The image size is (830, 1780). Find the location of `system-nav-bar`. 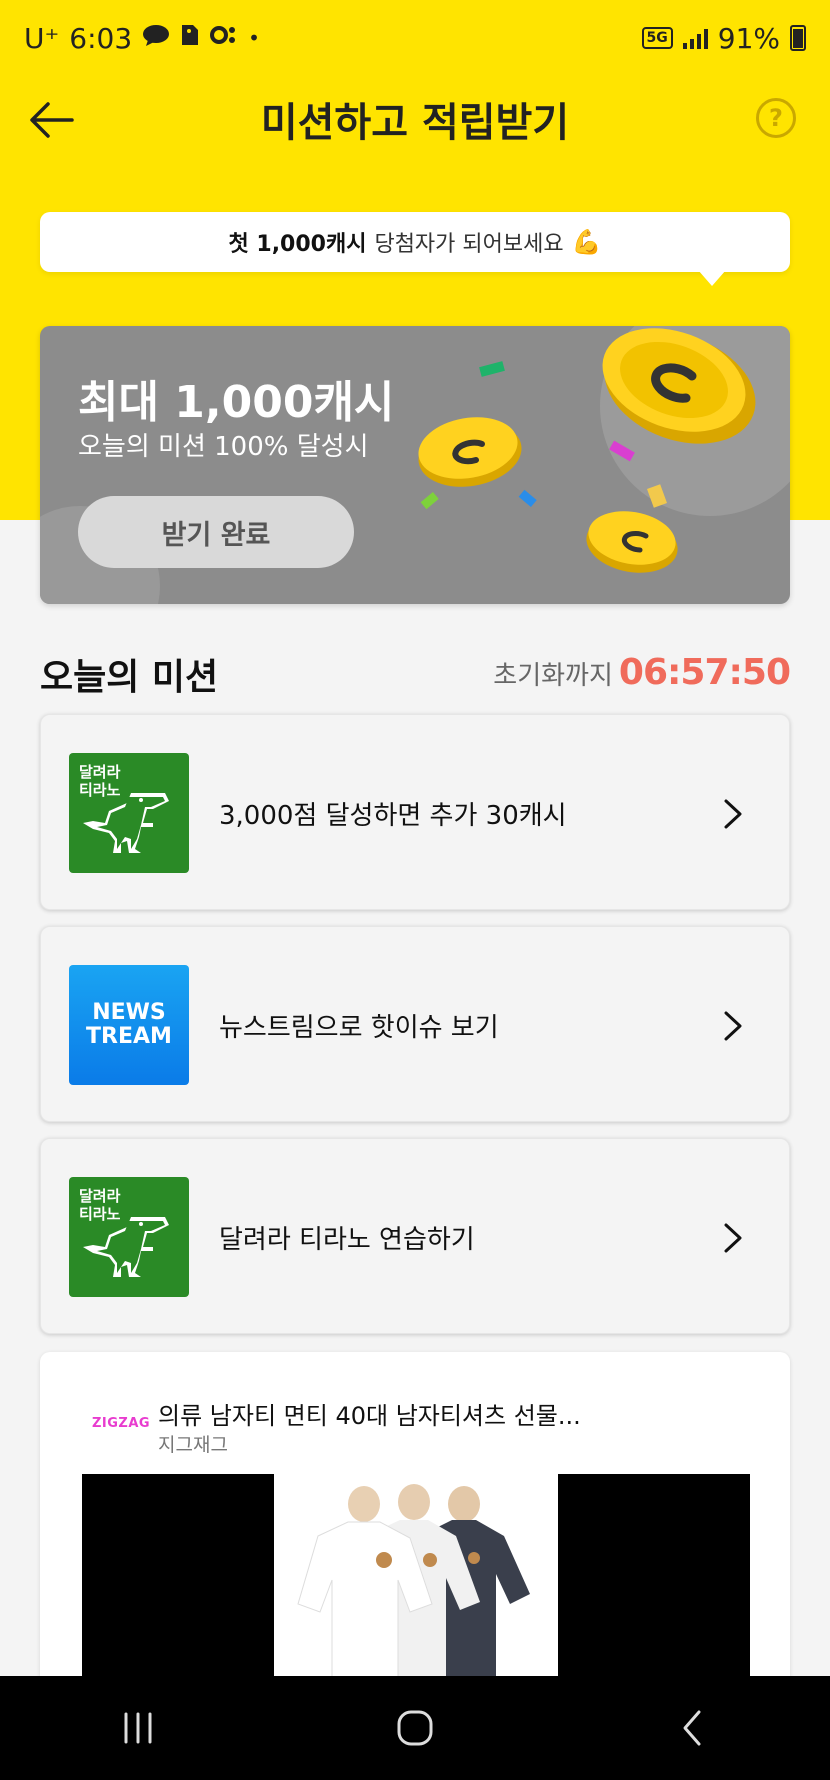

system-nav-bar is located at coordinates (415, 1728).